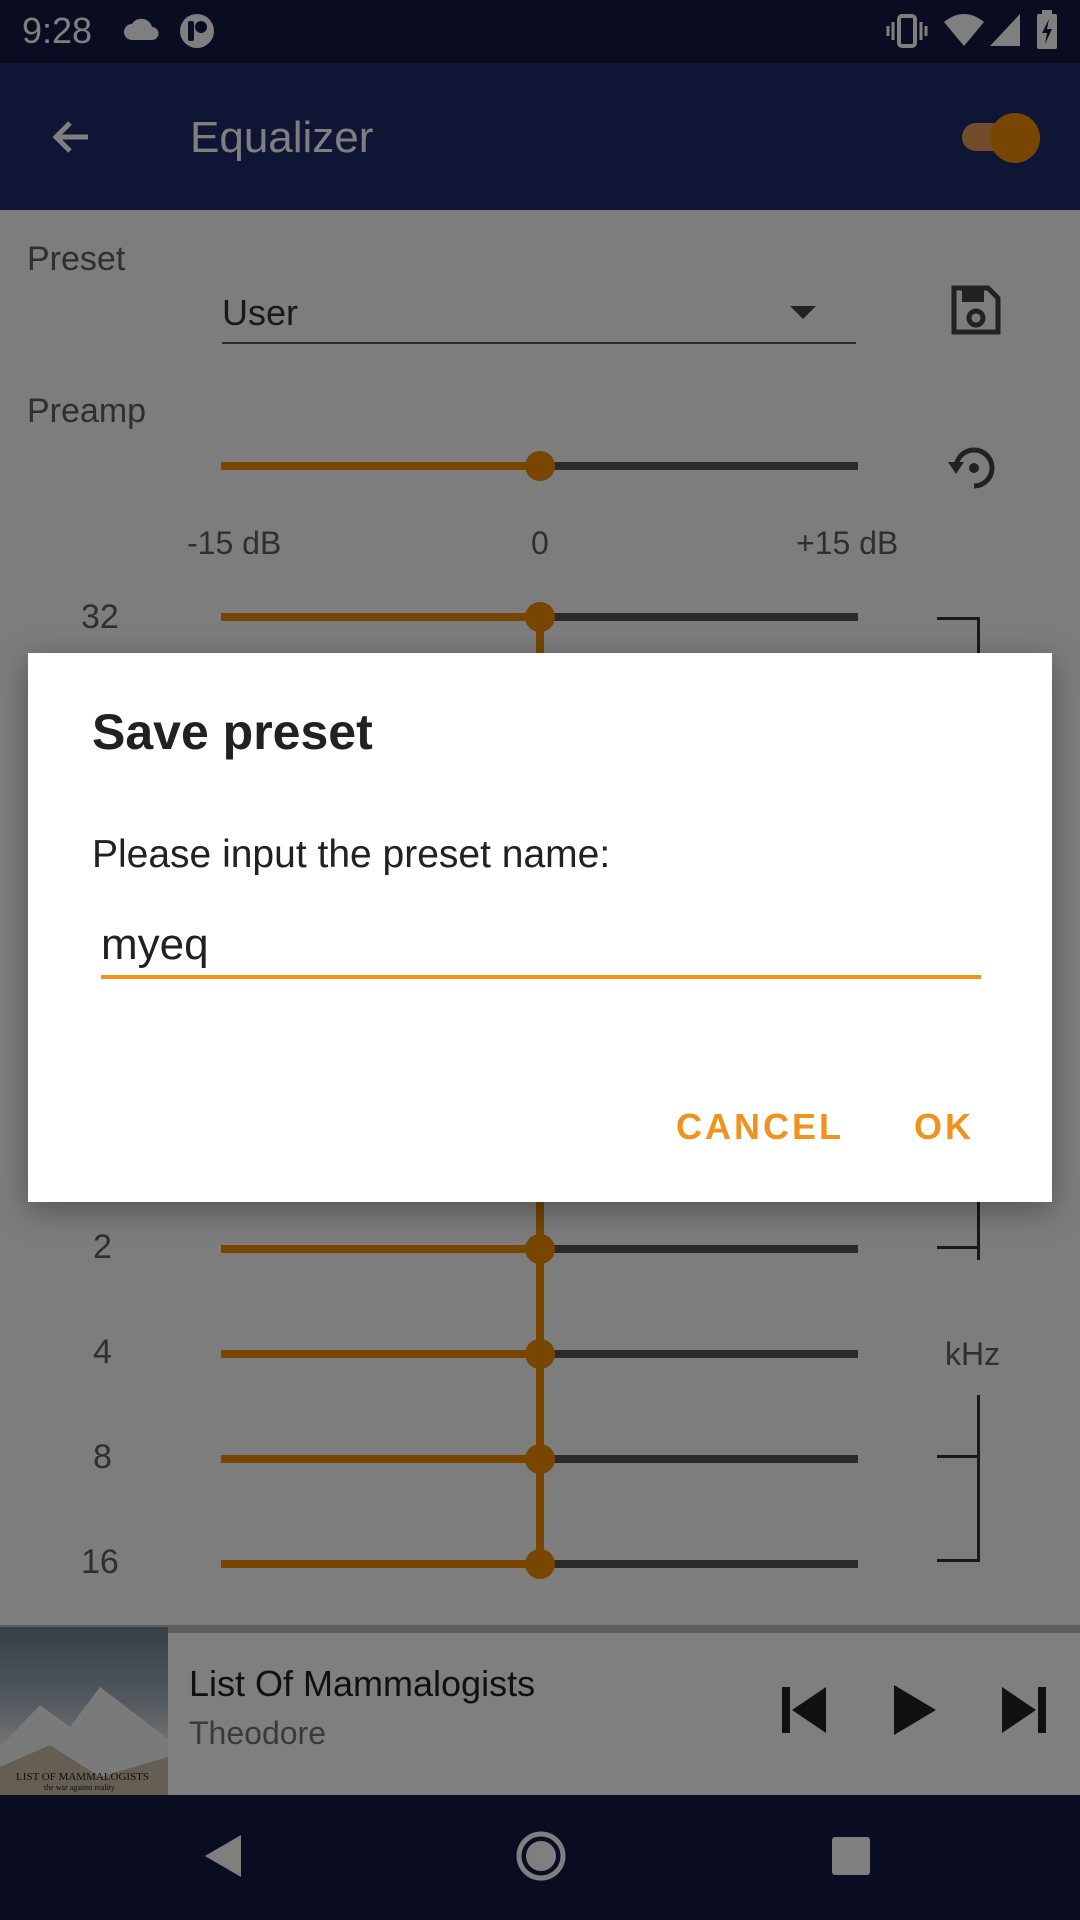 The height and width of the screenshot is (1920, 1080). I want to click on cancel-button: CANCEL, so click(760, 1127).